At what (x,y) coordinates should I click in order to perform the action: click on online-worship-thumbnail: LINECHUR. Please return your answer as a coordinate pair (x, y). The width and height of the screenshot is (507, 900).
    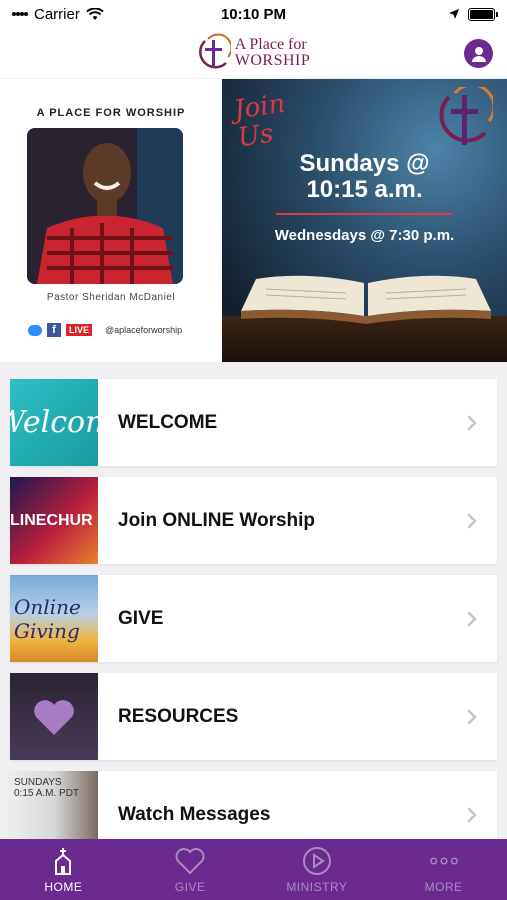
    Looking at the image, I should click on (54, 520).